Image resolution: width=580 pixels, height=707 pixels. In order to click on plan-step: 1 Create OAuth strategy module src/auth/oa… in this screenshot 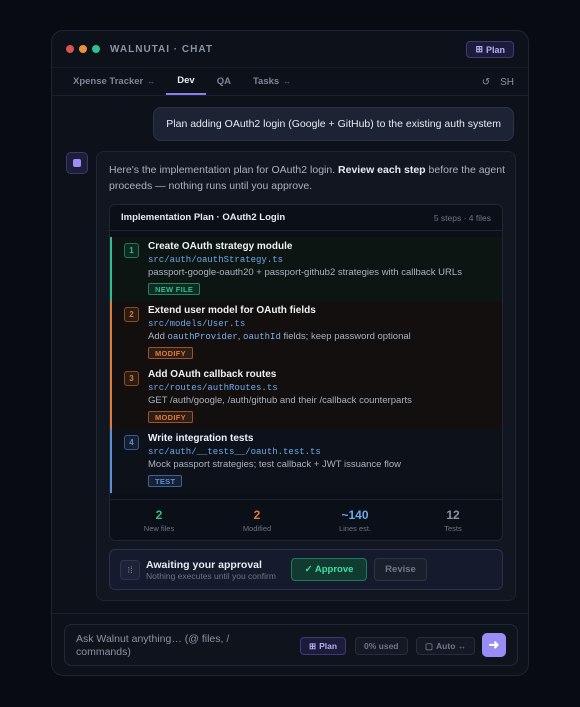, I will do `click(306, 269)`.